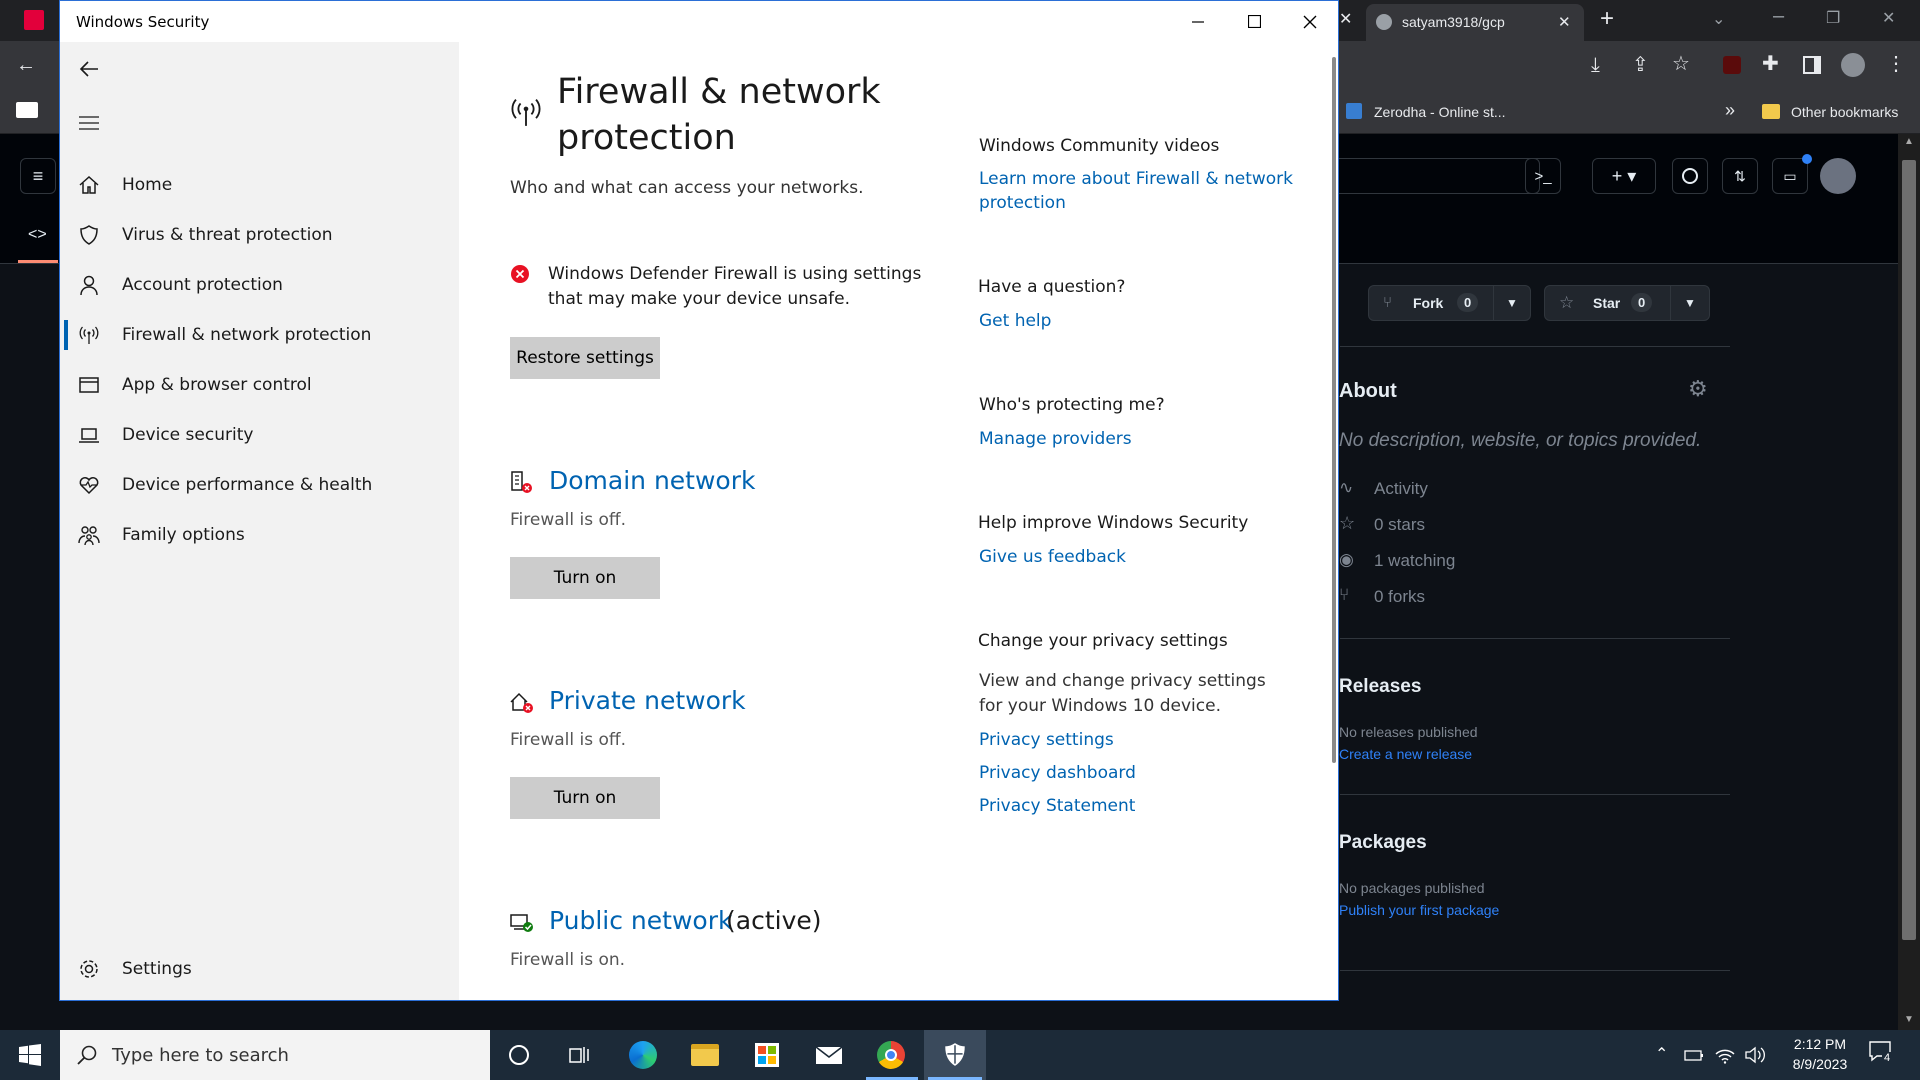 The height and width of the screenshot is (1080, 1920). What do you see at coordinates (1730, 110) in the screenshot?
I see `bookmarks-overflow-icon: »` at bounding box center [1730, 110].